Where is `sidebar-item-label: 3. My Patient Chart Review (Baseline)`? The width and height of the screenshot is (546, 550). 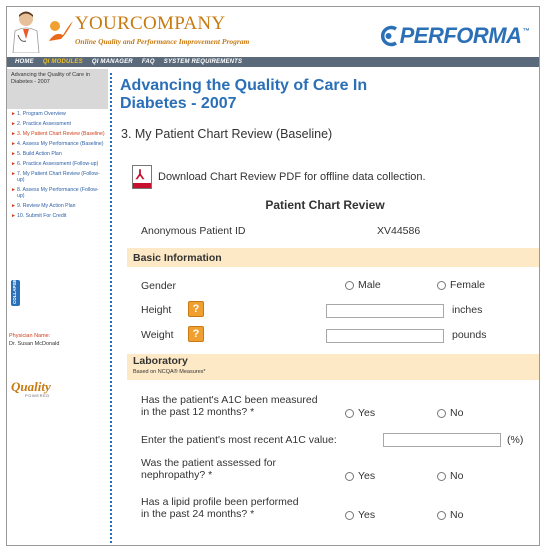 sidebar-item-label: 3. My Patient Chart Review (Baseline) is located at coordinates (61, 134).